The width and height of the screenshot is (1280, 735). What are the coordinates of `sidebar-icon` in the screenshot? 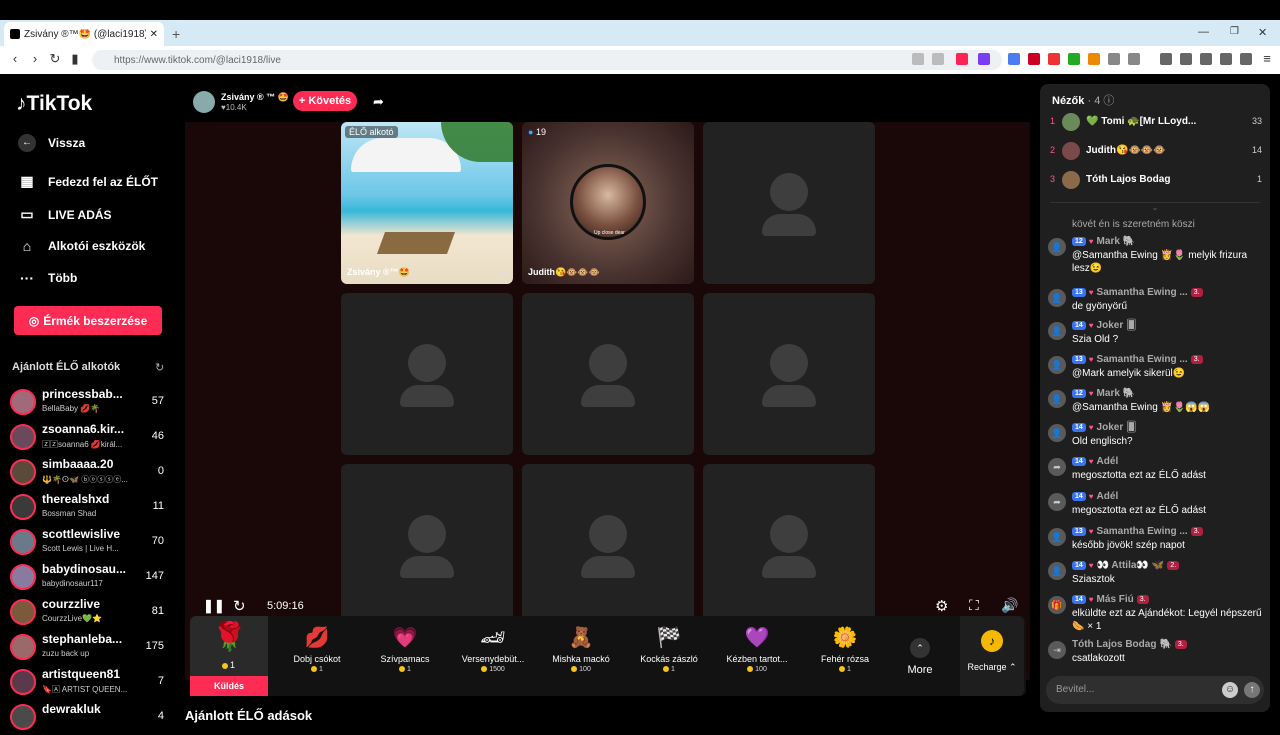 It's located at (1186, 59).